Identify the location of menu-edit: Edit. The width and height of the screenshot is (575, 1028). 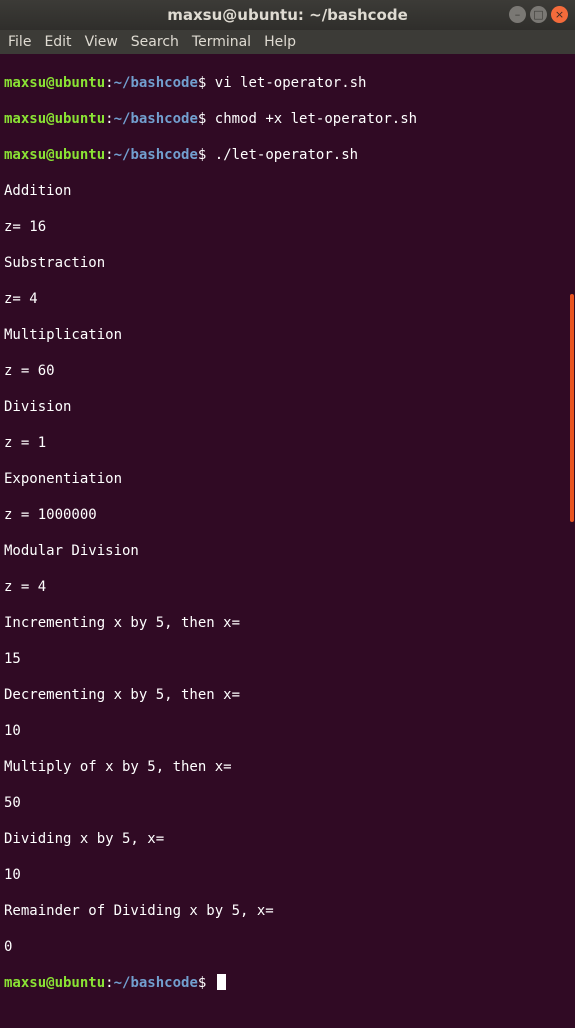
(57, 42).